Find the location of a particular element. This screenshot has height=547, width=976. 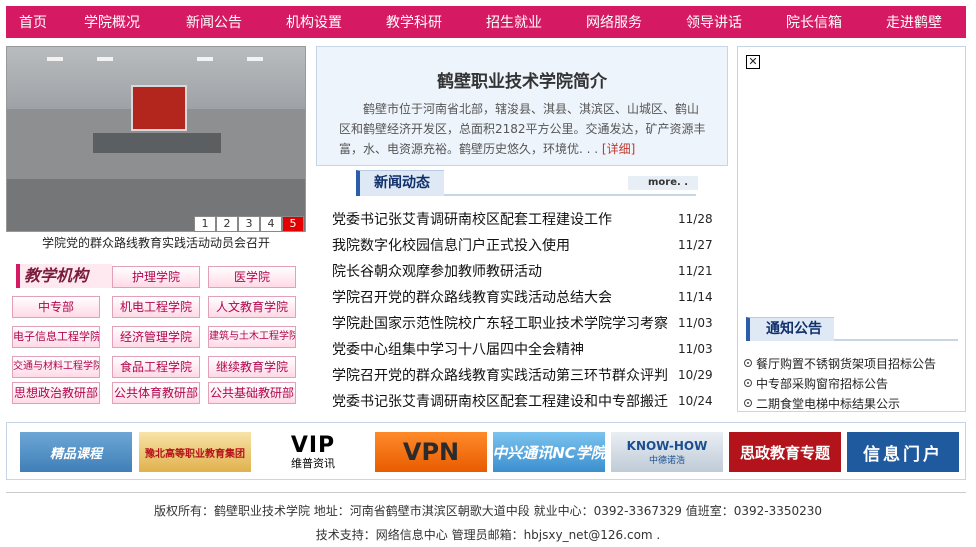

news-title: 院长谷朝众观摩参加教师教研活动 is located at coordinates (505, 271).